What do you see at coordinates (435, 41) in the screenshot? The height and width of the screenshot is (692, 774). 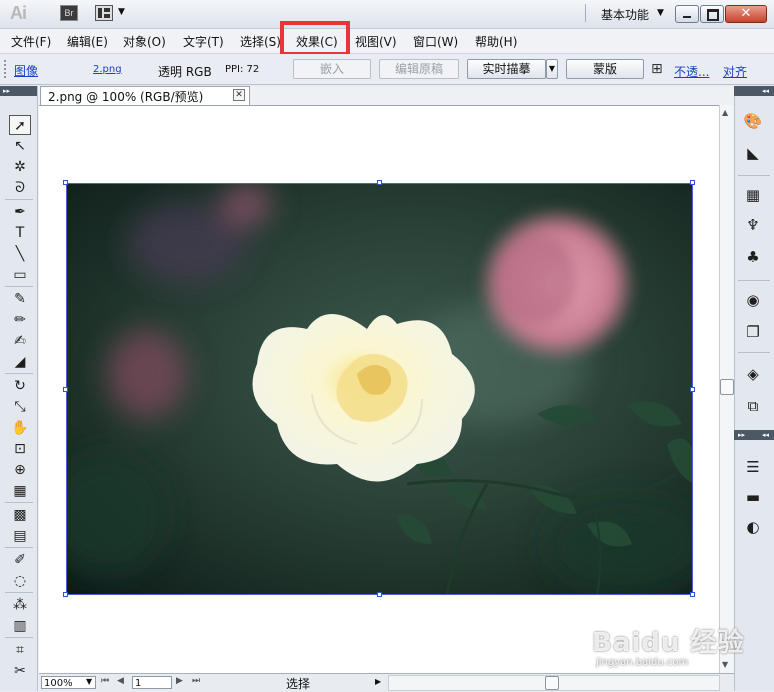 I see `menu-window: 窗口(W)` at bounding box center [435, 41].